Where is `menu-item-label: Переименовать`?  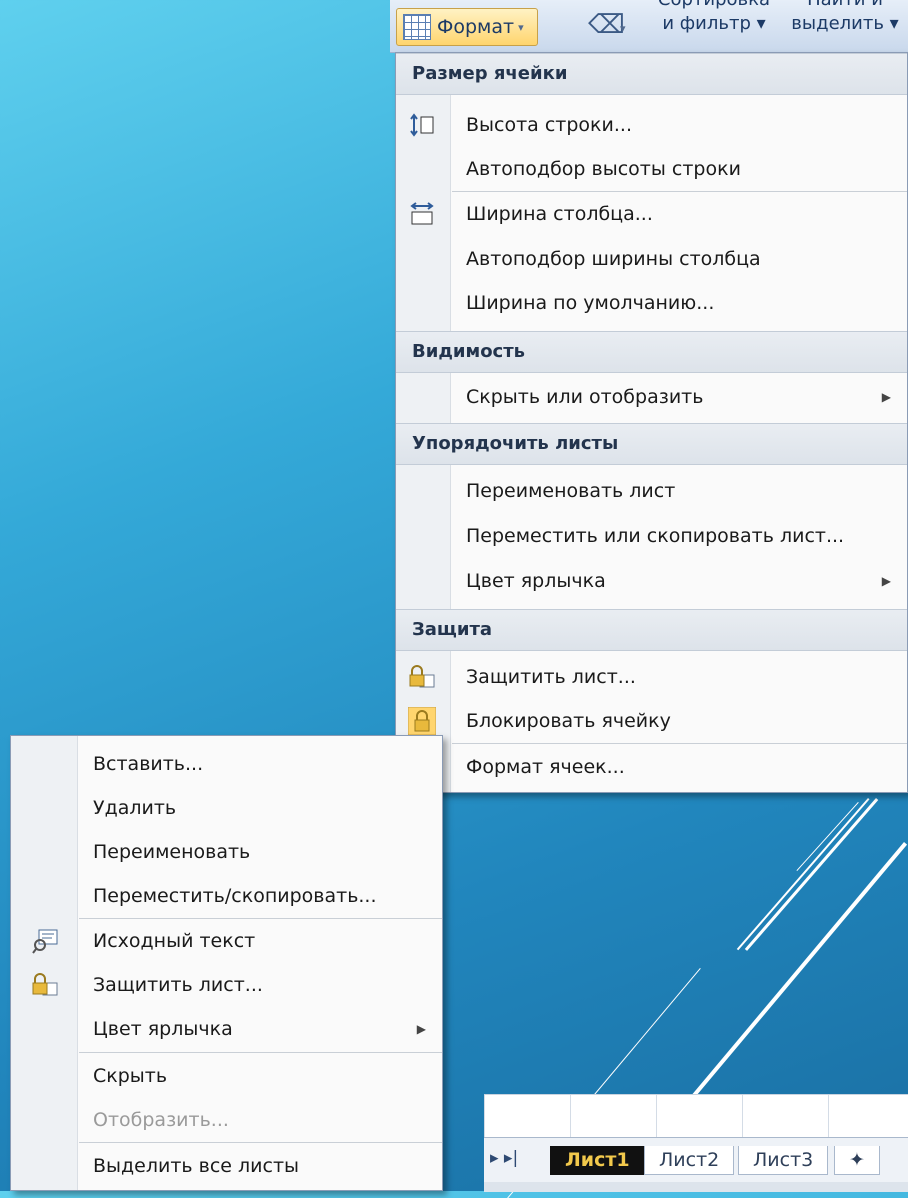 menu-item-label: Переименовать is located at coordinates (172, 852).